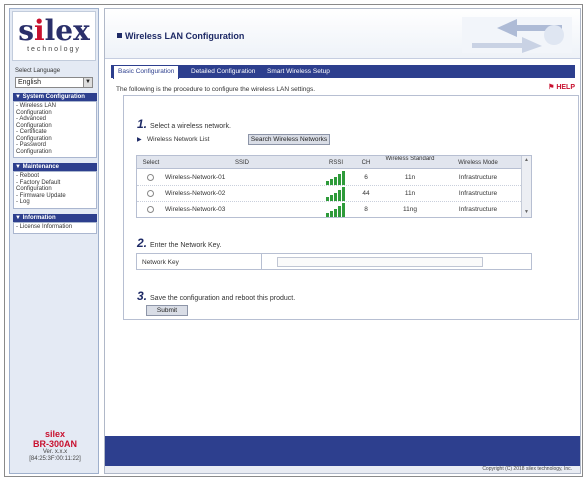  What do you see at coordinates (195, 209) in the screenshot?
I see `network-ssid: Wireless-Network-03` at bounding box center [195, 209].